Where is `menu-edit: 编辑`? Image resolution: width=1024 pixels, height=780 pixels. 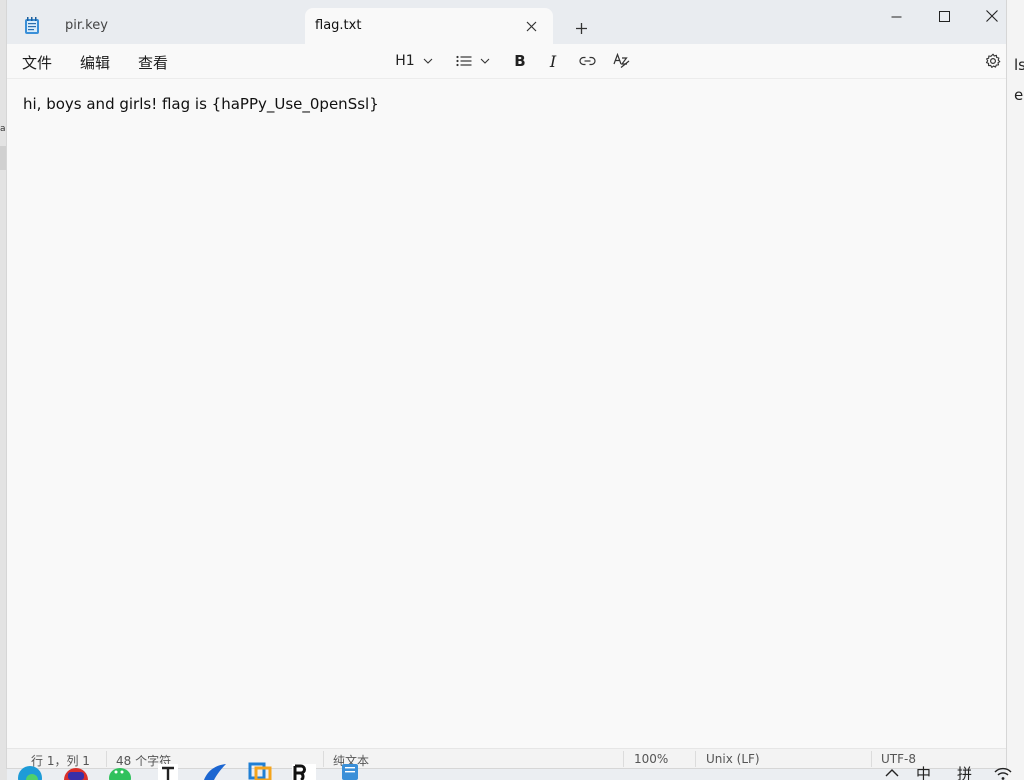 menu-edit: 编辑 is located at coordinates (95, 62).